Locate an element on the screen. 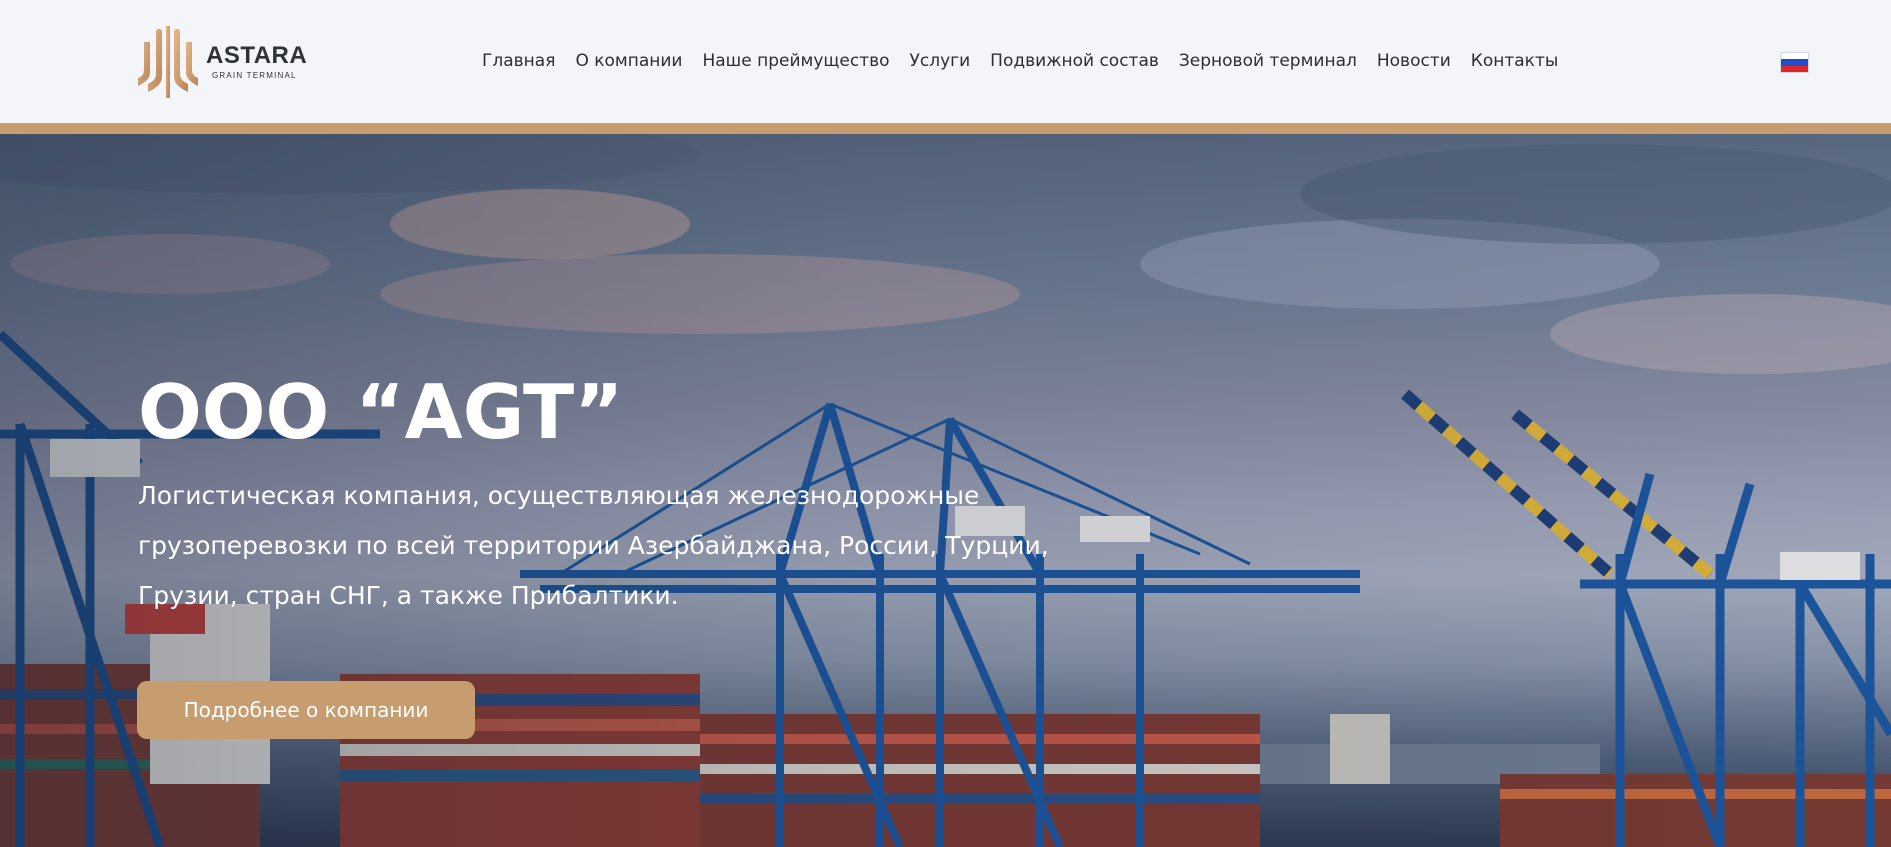 The height and width of the screenshot is (847, 1891). about-company-button: Подробнее о компании is located at coordinates (306, 710).